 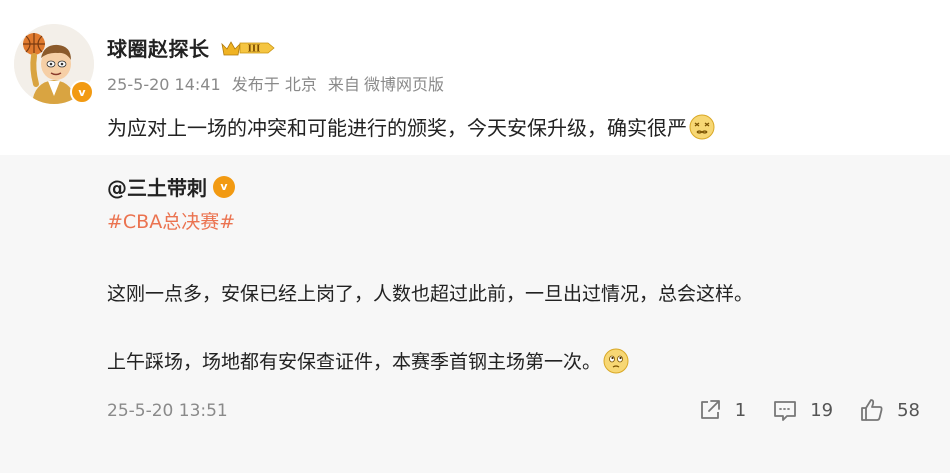 I want to click on repost-actions: 1 19 58, so click(x=795, y=410).